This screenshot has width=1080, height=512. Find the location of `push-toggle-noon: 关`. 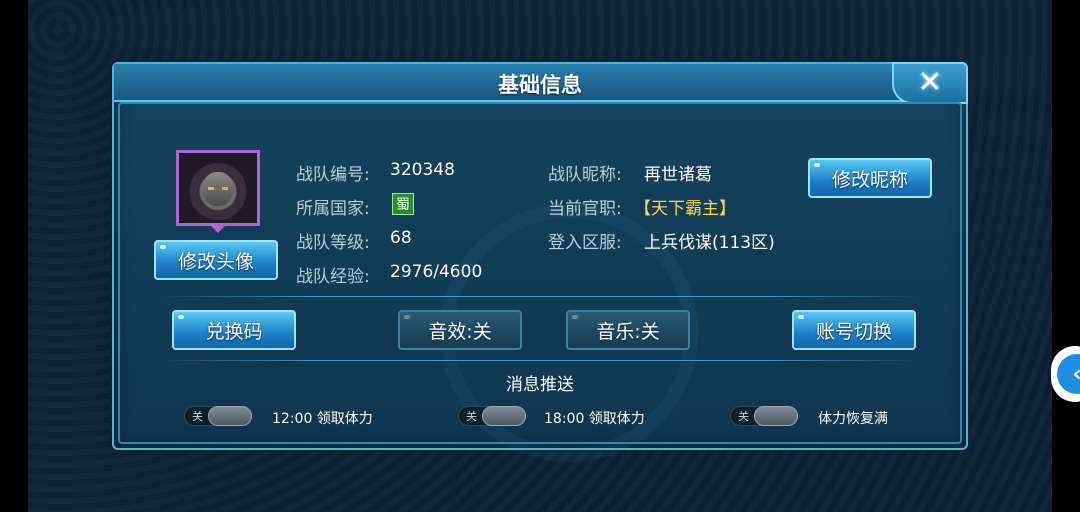

push-toggle-noon: 关 is located at coordinates (218, 416).